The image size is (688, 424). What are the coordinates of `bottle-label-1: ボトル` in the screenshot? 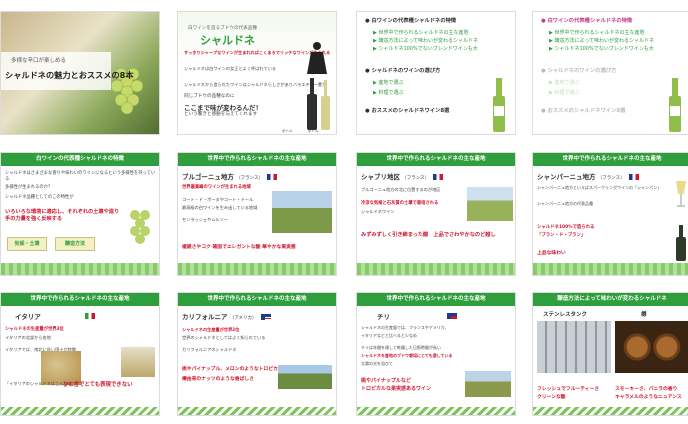 It's located at (287, 131).